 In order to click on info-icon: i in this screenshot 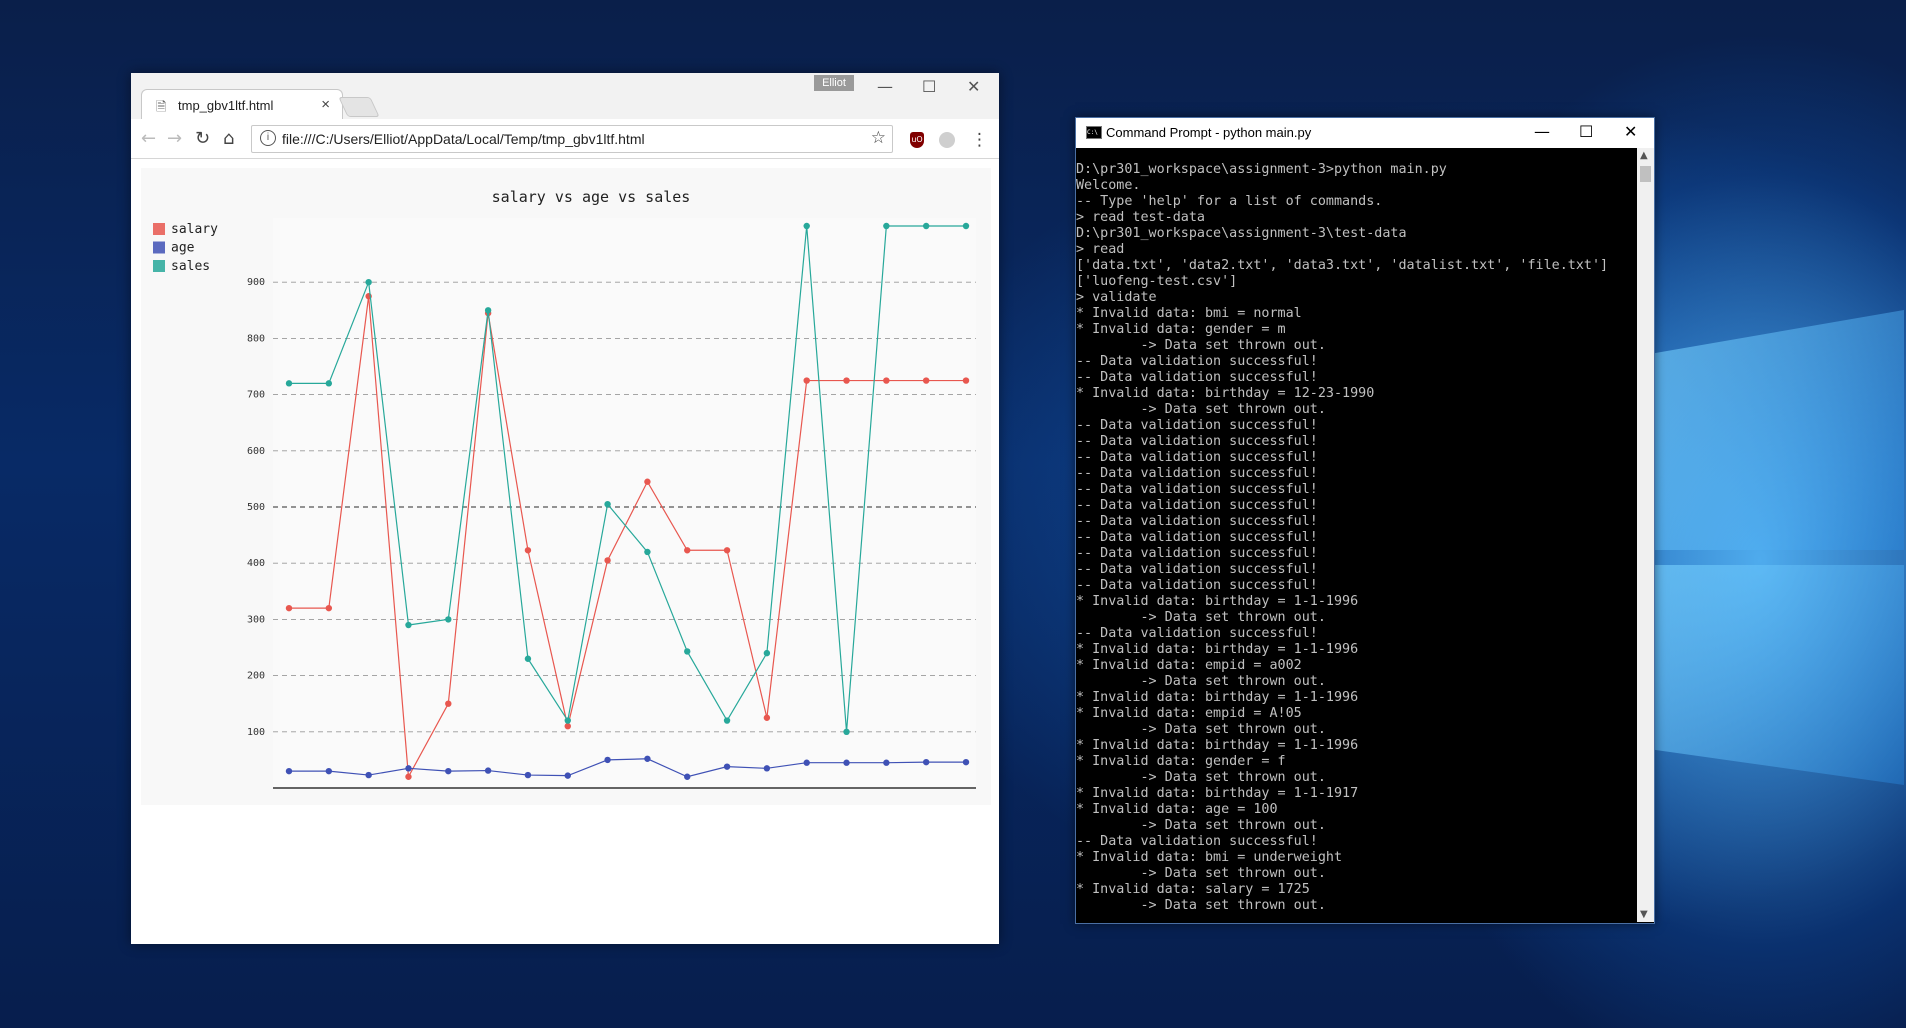, I will do `click(268, 138)`.